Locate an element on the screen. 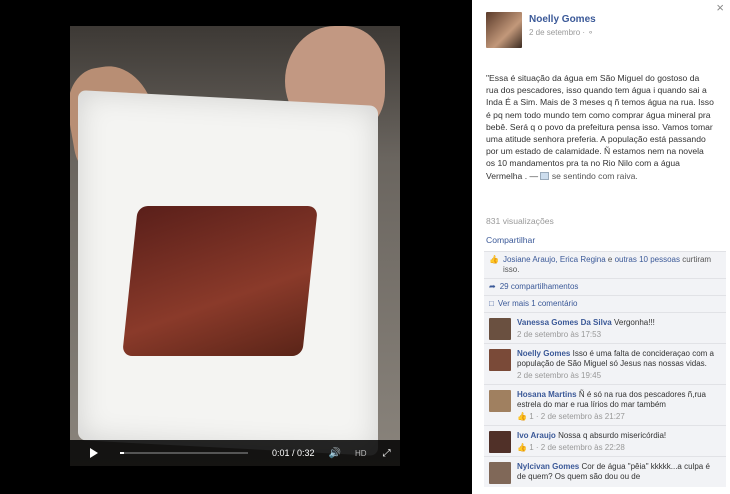 Image resolution: width=730 pixels, height=494 pixels. likers-link: Josiane Araujo, Erica Regina is located at coordinates (554, 259).